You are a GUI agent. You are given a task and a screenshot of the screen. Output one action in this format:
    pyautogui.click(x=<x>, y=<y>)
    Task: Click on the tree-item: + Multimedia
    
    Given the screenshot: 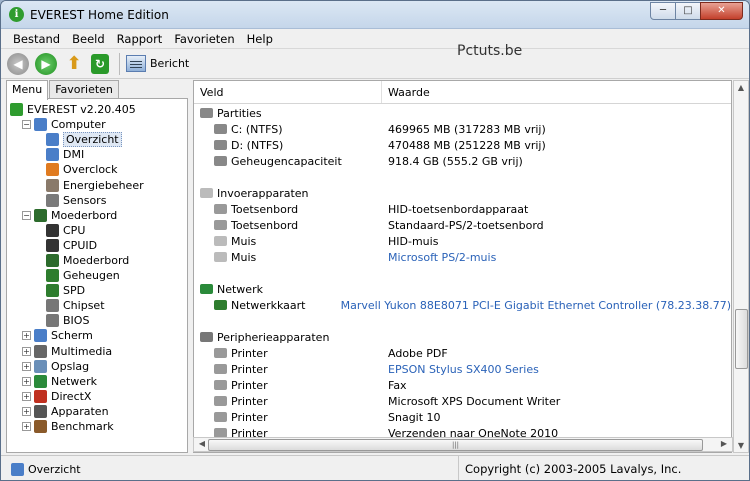 What is the action you would take?
    pyautogui.click(x=97, y=351)
    